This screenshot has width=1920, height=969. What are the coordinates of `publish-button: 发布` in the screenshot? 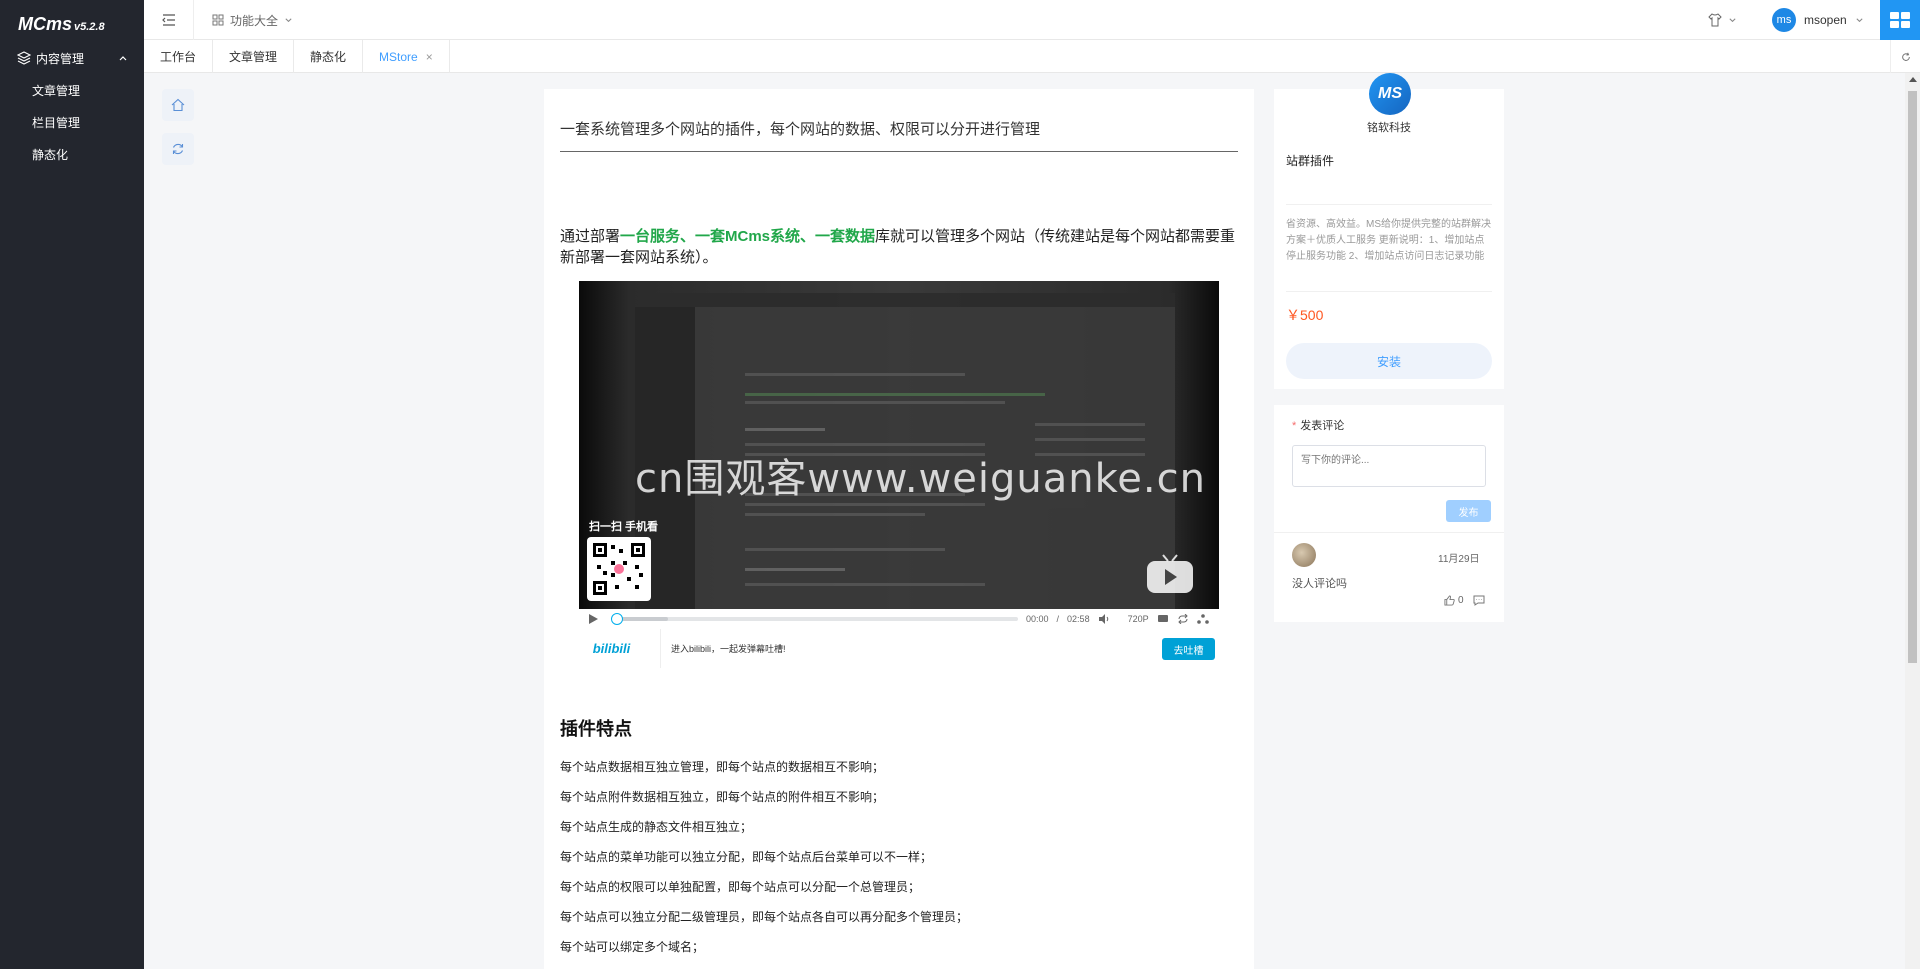 It's located at (1468, 511).